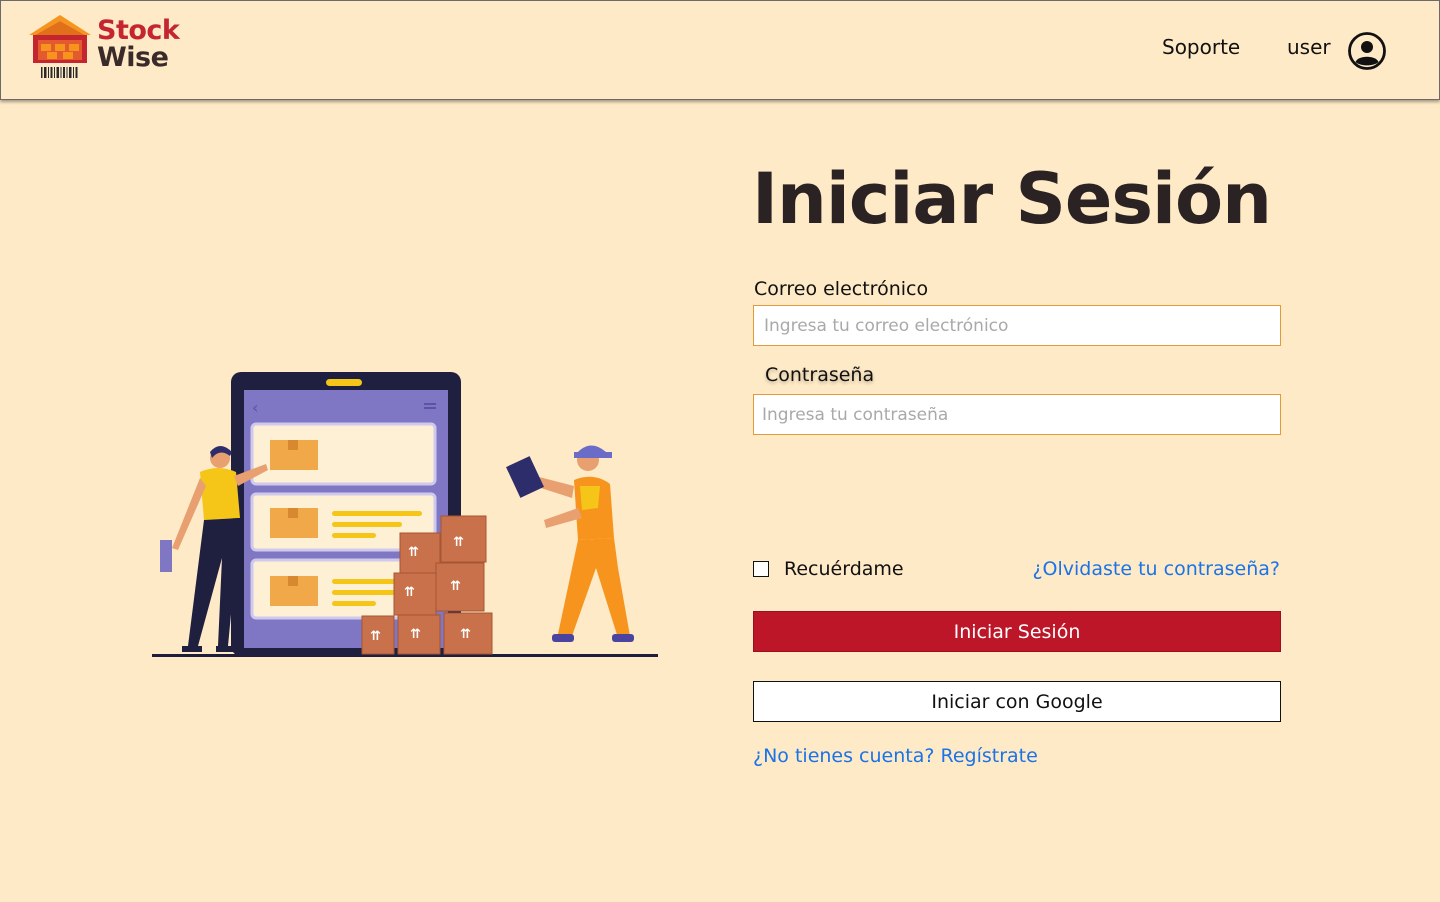 This screenshot has width=1440, height=902. I want to click on support-link: Soporte, so click(1201, 47).